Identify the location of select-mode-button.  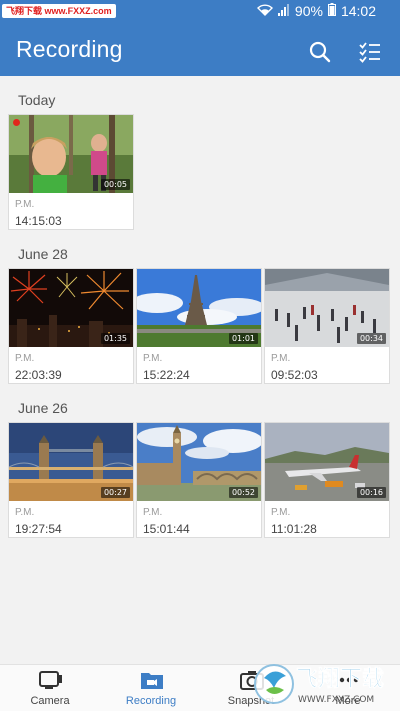
(370, 52).